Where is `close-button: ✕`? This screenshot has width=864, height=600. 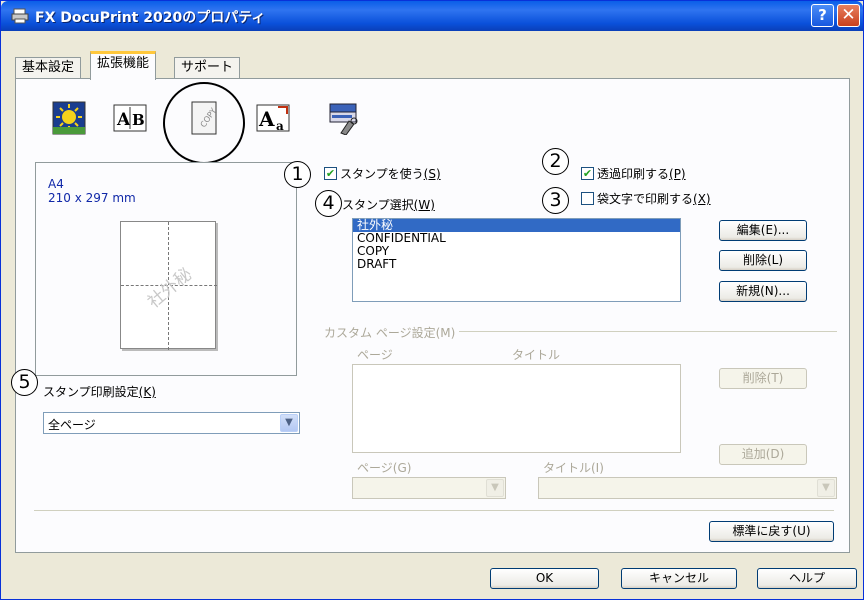 close-button: ✕ is located at coordinates (848, 15).